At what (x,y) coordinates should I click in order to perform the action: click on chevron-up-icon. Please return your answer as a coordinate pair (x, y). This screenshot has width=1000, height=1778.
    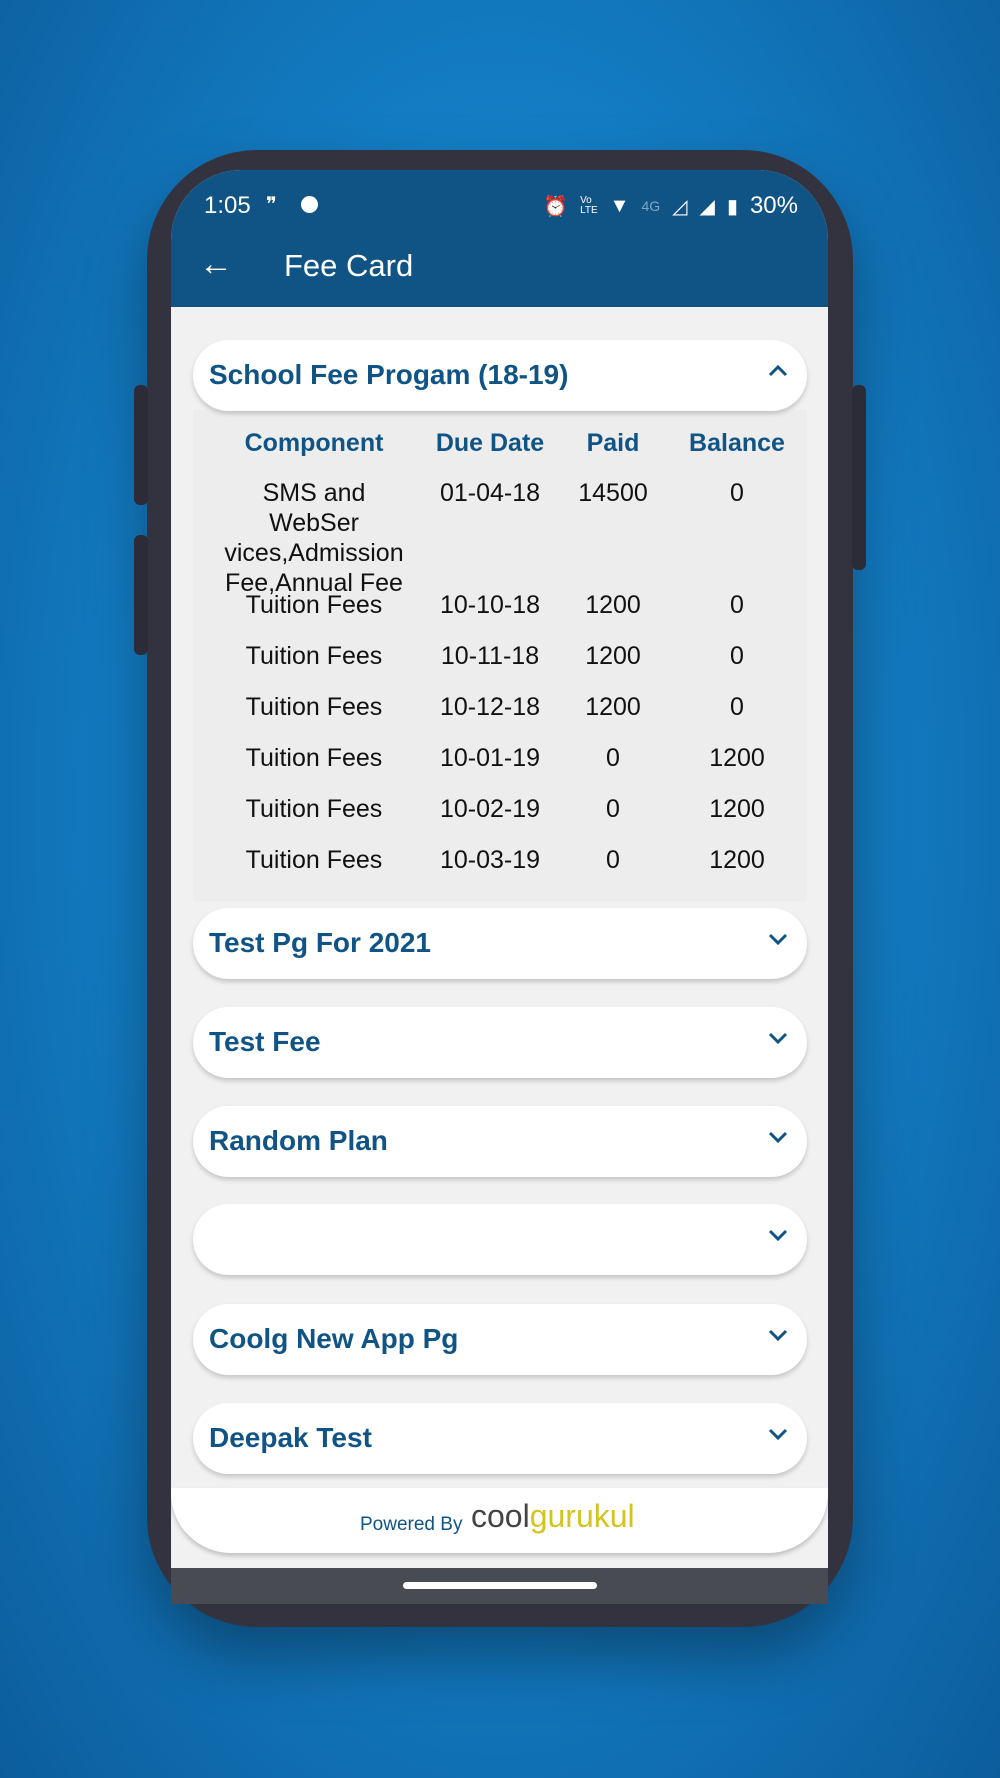
    Looking at the image, I should click on (778, 371).